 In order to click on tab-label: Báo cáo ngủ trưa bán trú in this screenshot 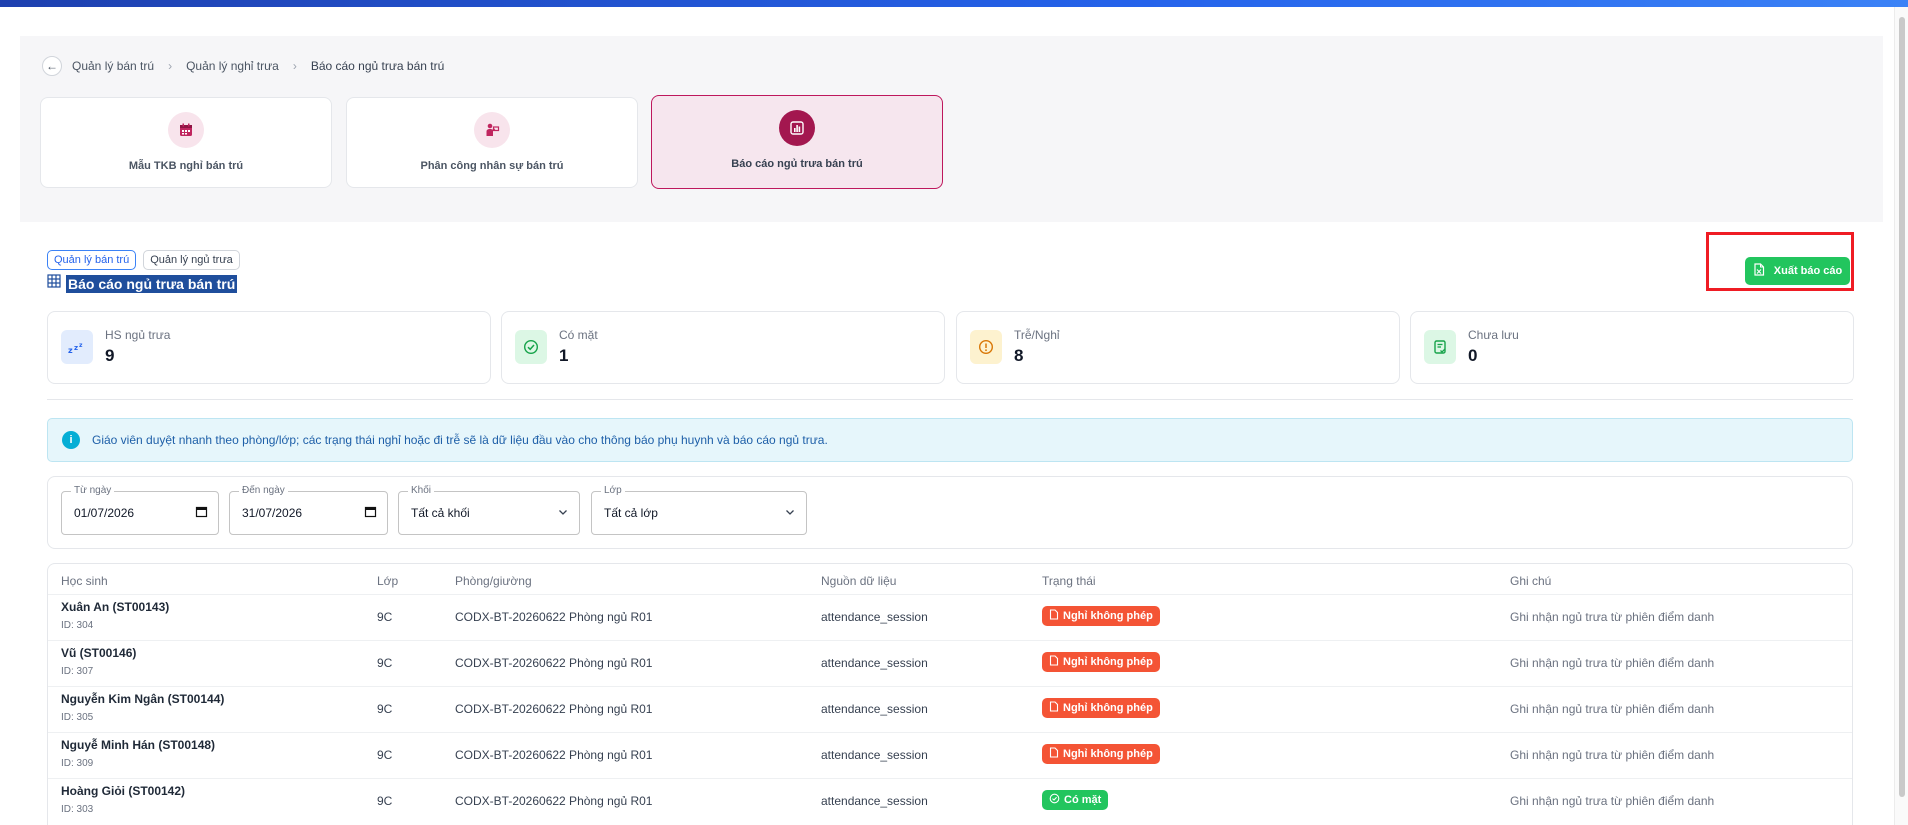, I will do `click(797, 164)`.